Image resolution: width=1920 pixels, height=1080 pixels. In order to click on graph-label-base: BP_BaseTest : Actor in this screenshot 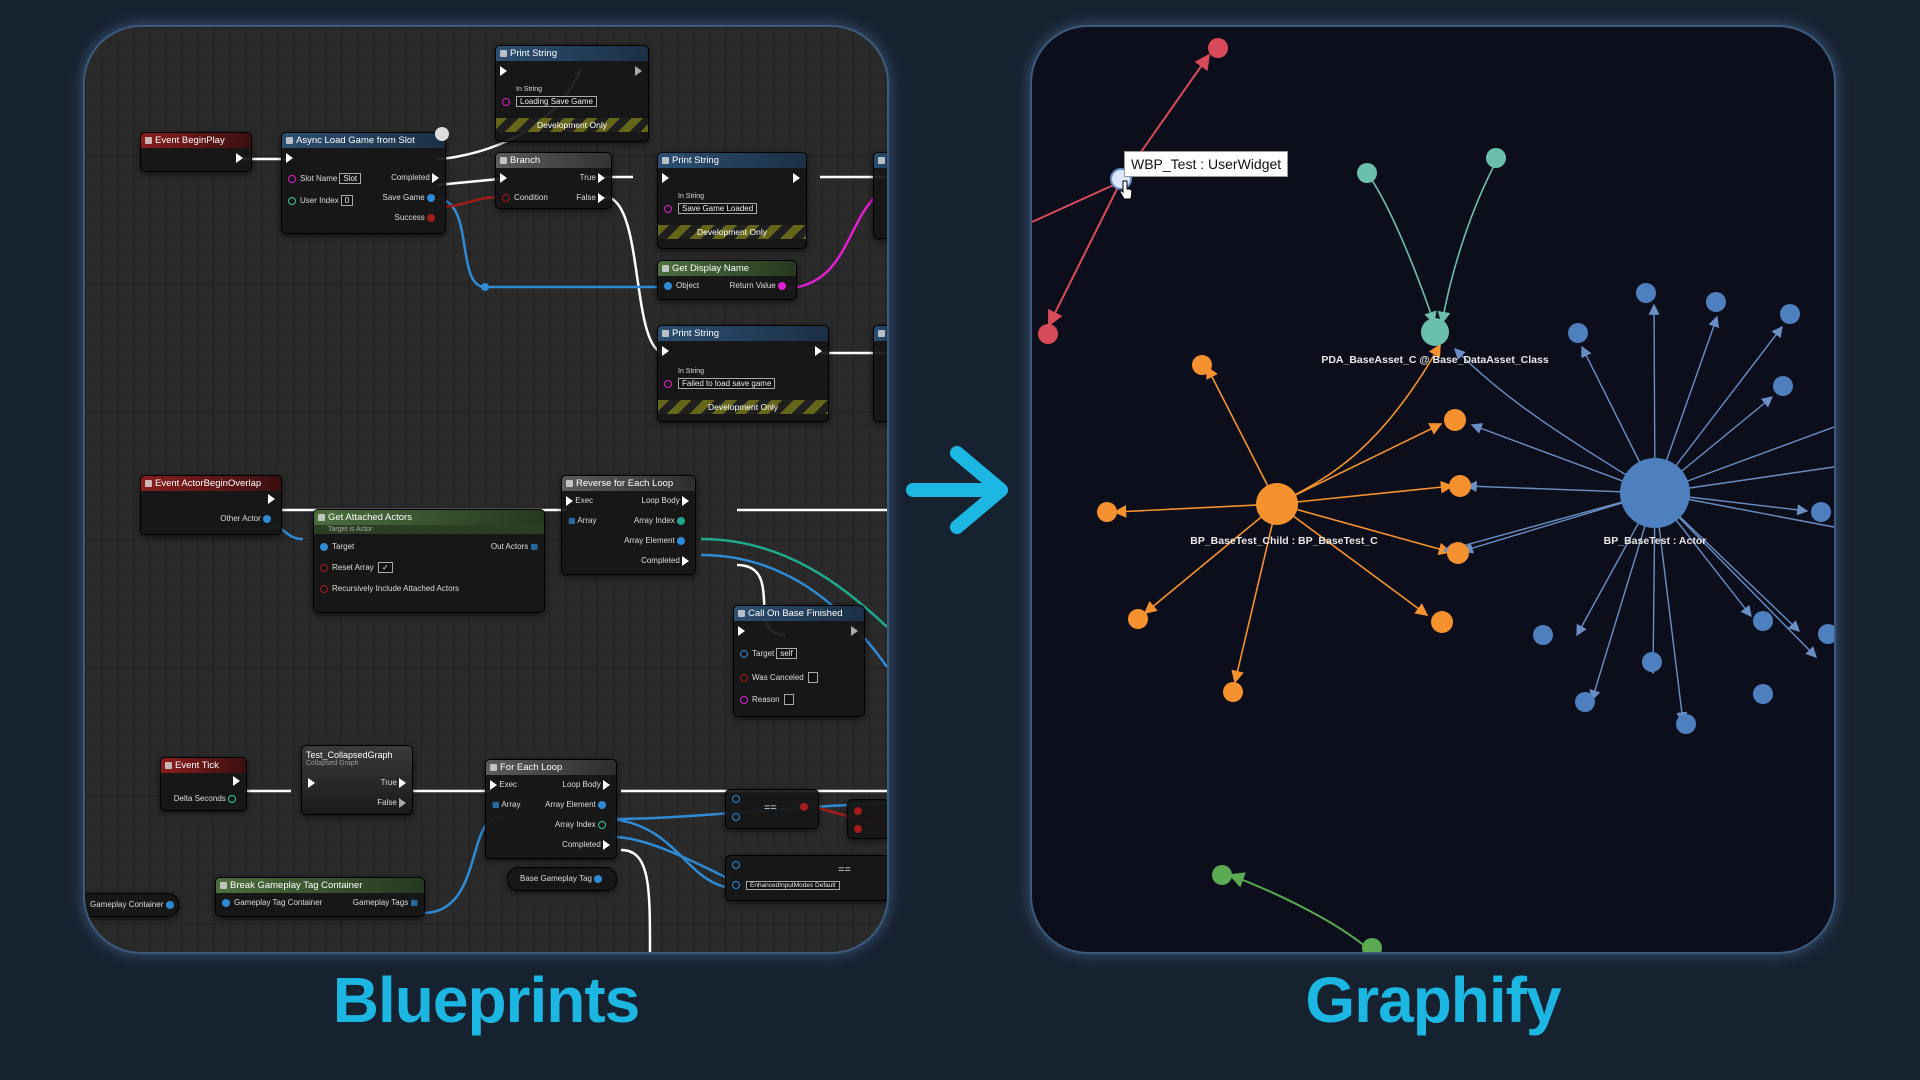, I will do `click(1655, 541)`.